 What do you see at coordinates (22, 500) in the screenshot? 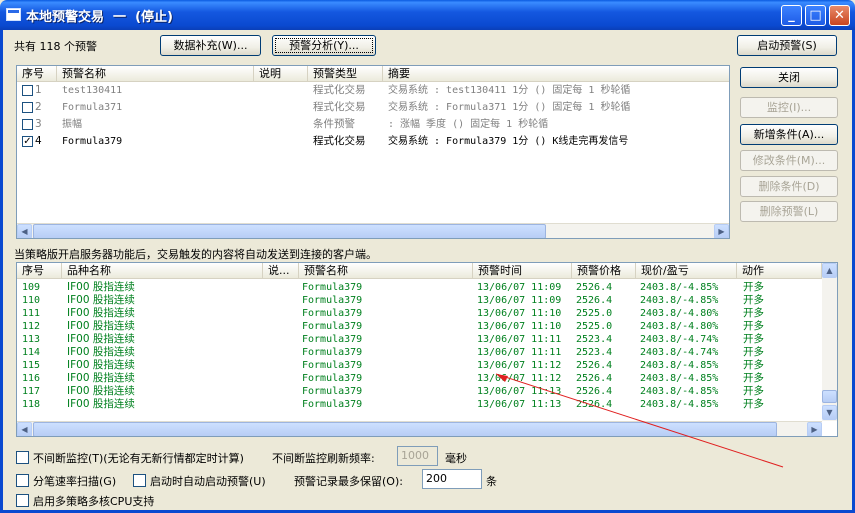
I see `multicore-checkbox` at bounding box center [22, 500].